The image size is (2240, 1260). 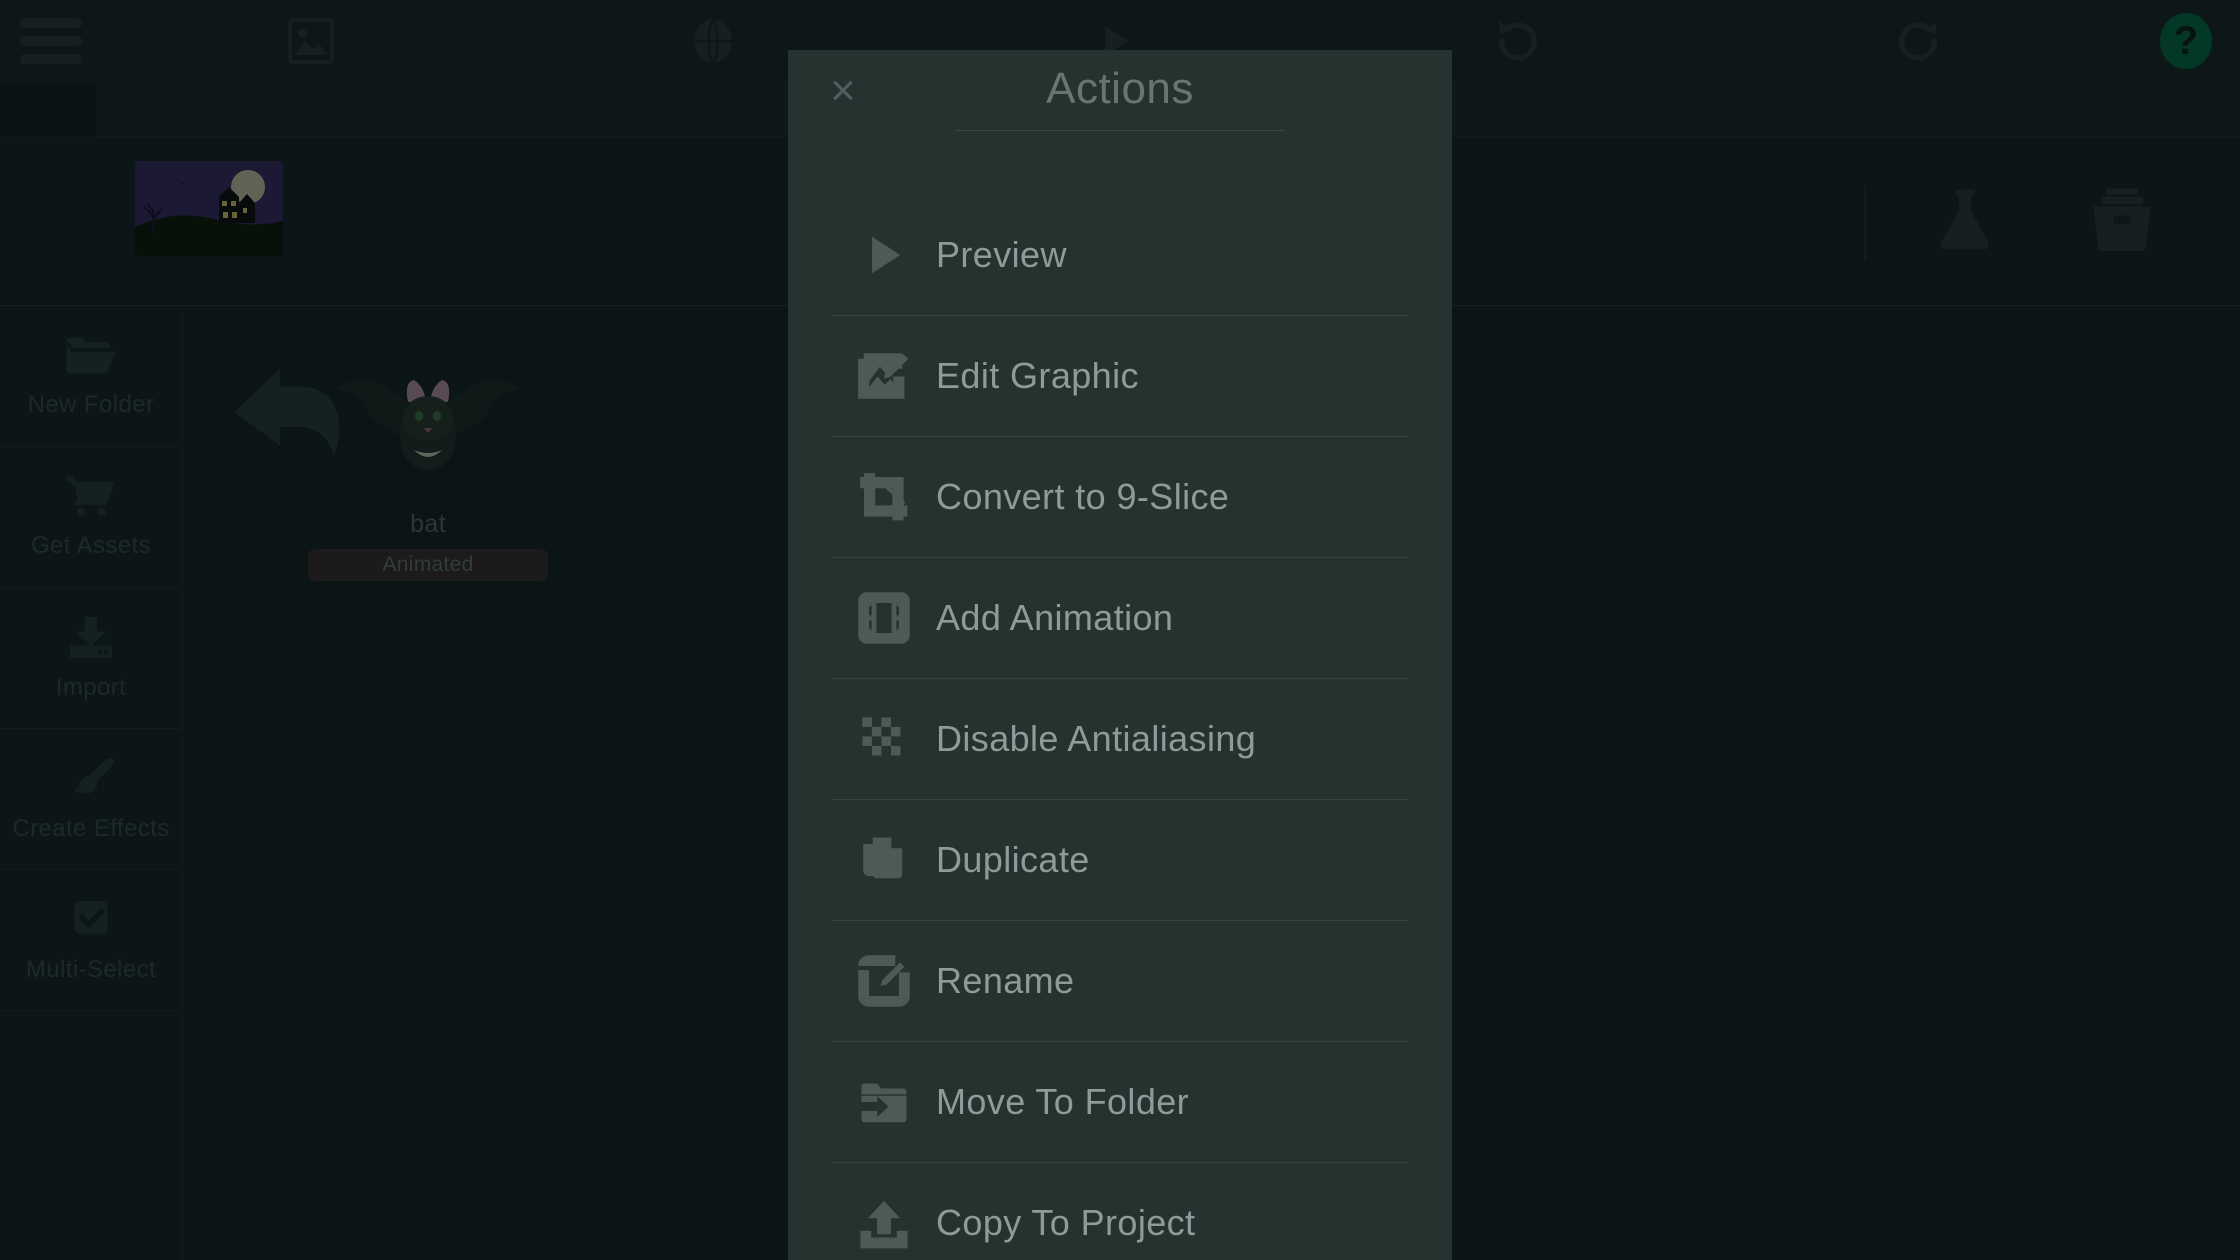 I want to click on menu-item-convert-to-9-slice: Convert to 9-Slice, so click(x=1120, y=496).